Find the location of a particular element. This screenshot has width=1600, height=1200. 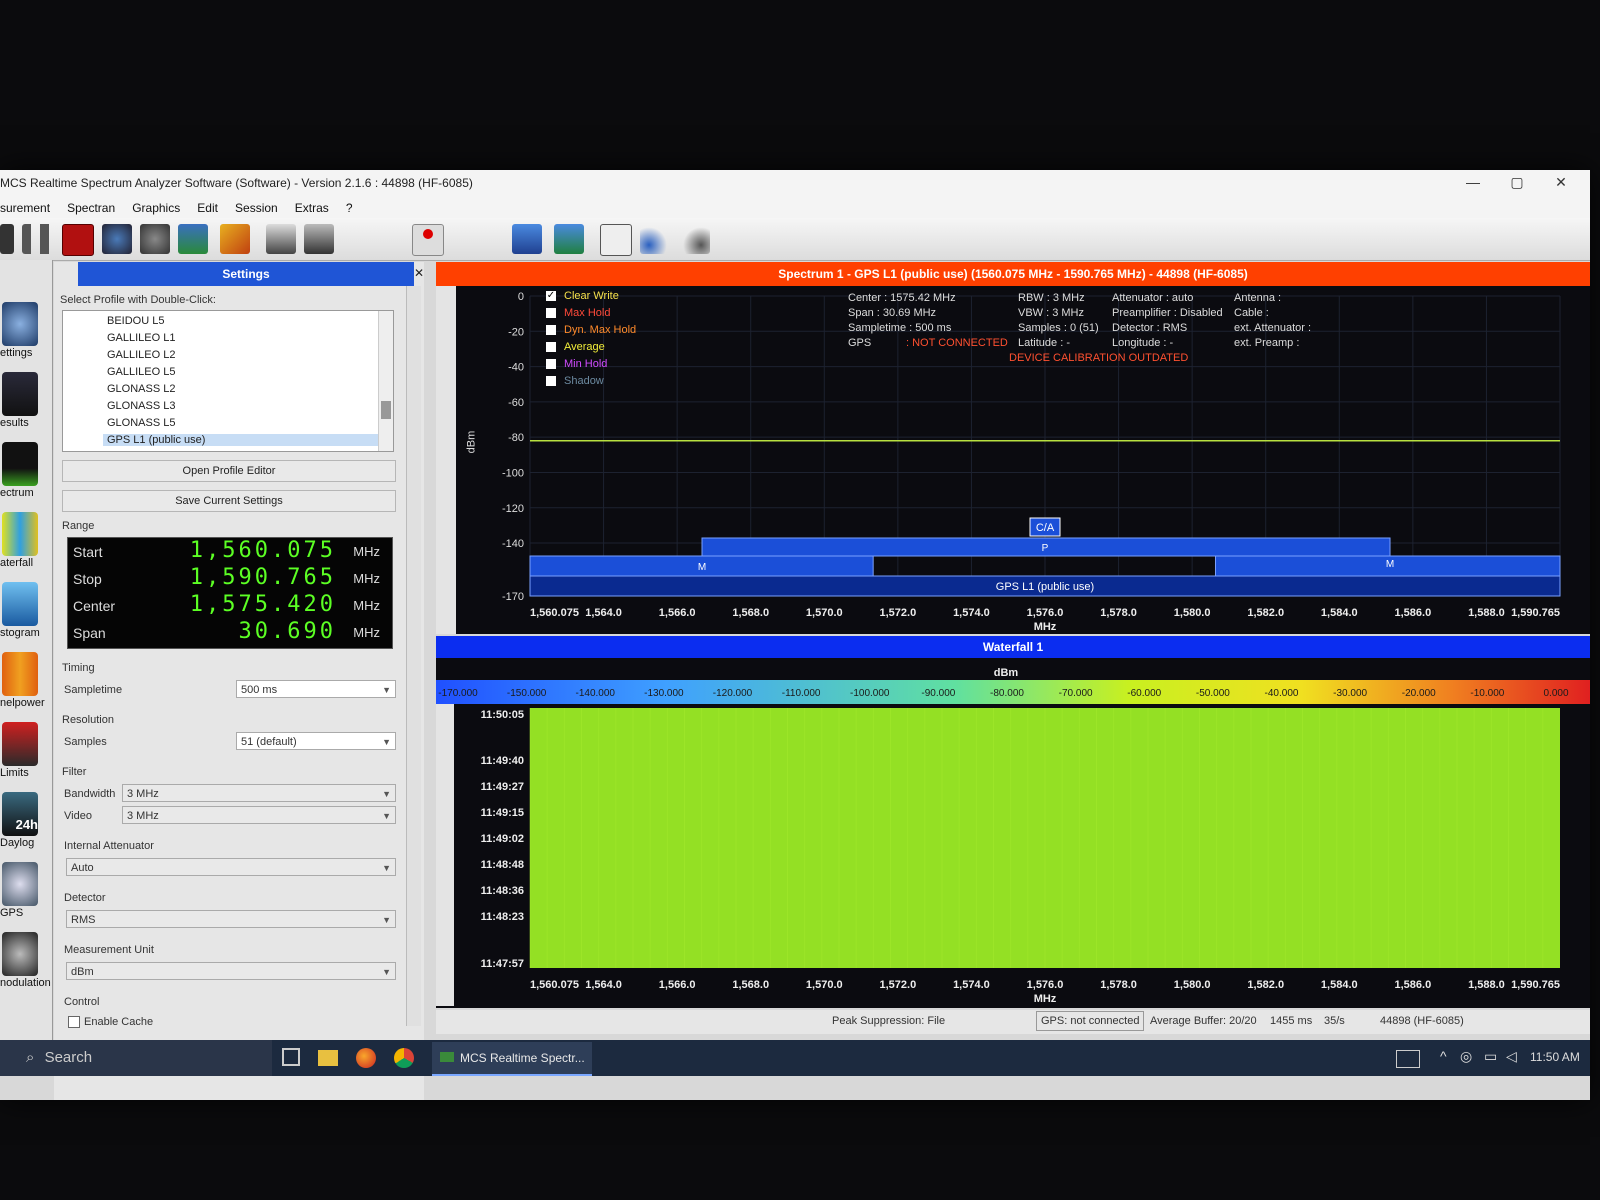

x-tick-label: 1,584.0 is located at coordinates (1339, 985).